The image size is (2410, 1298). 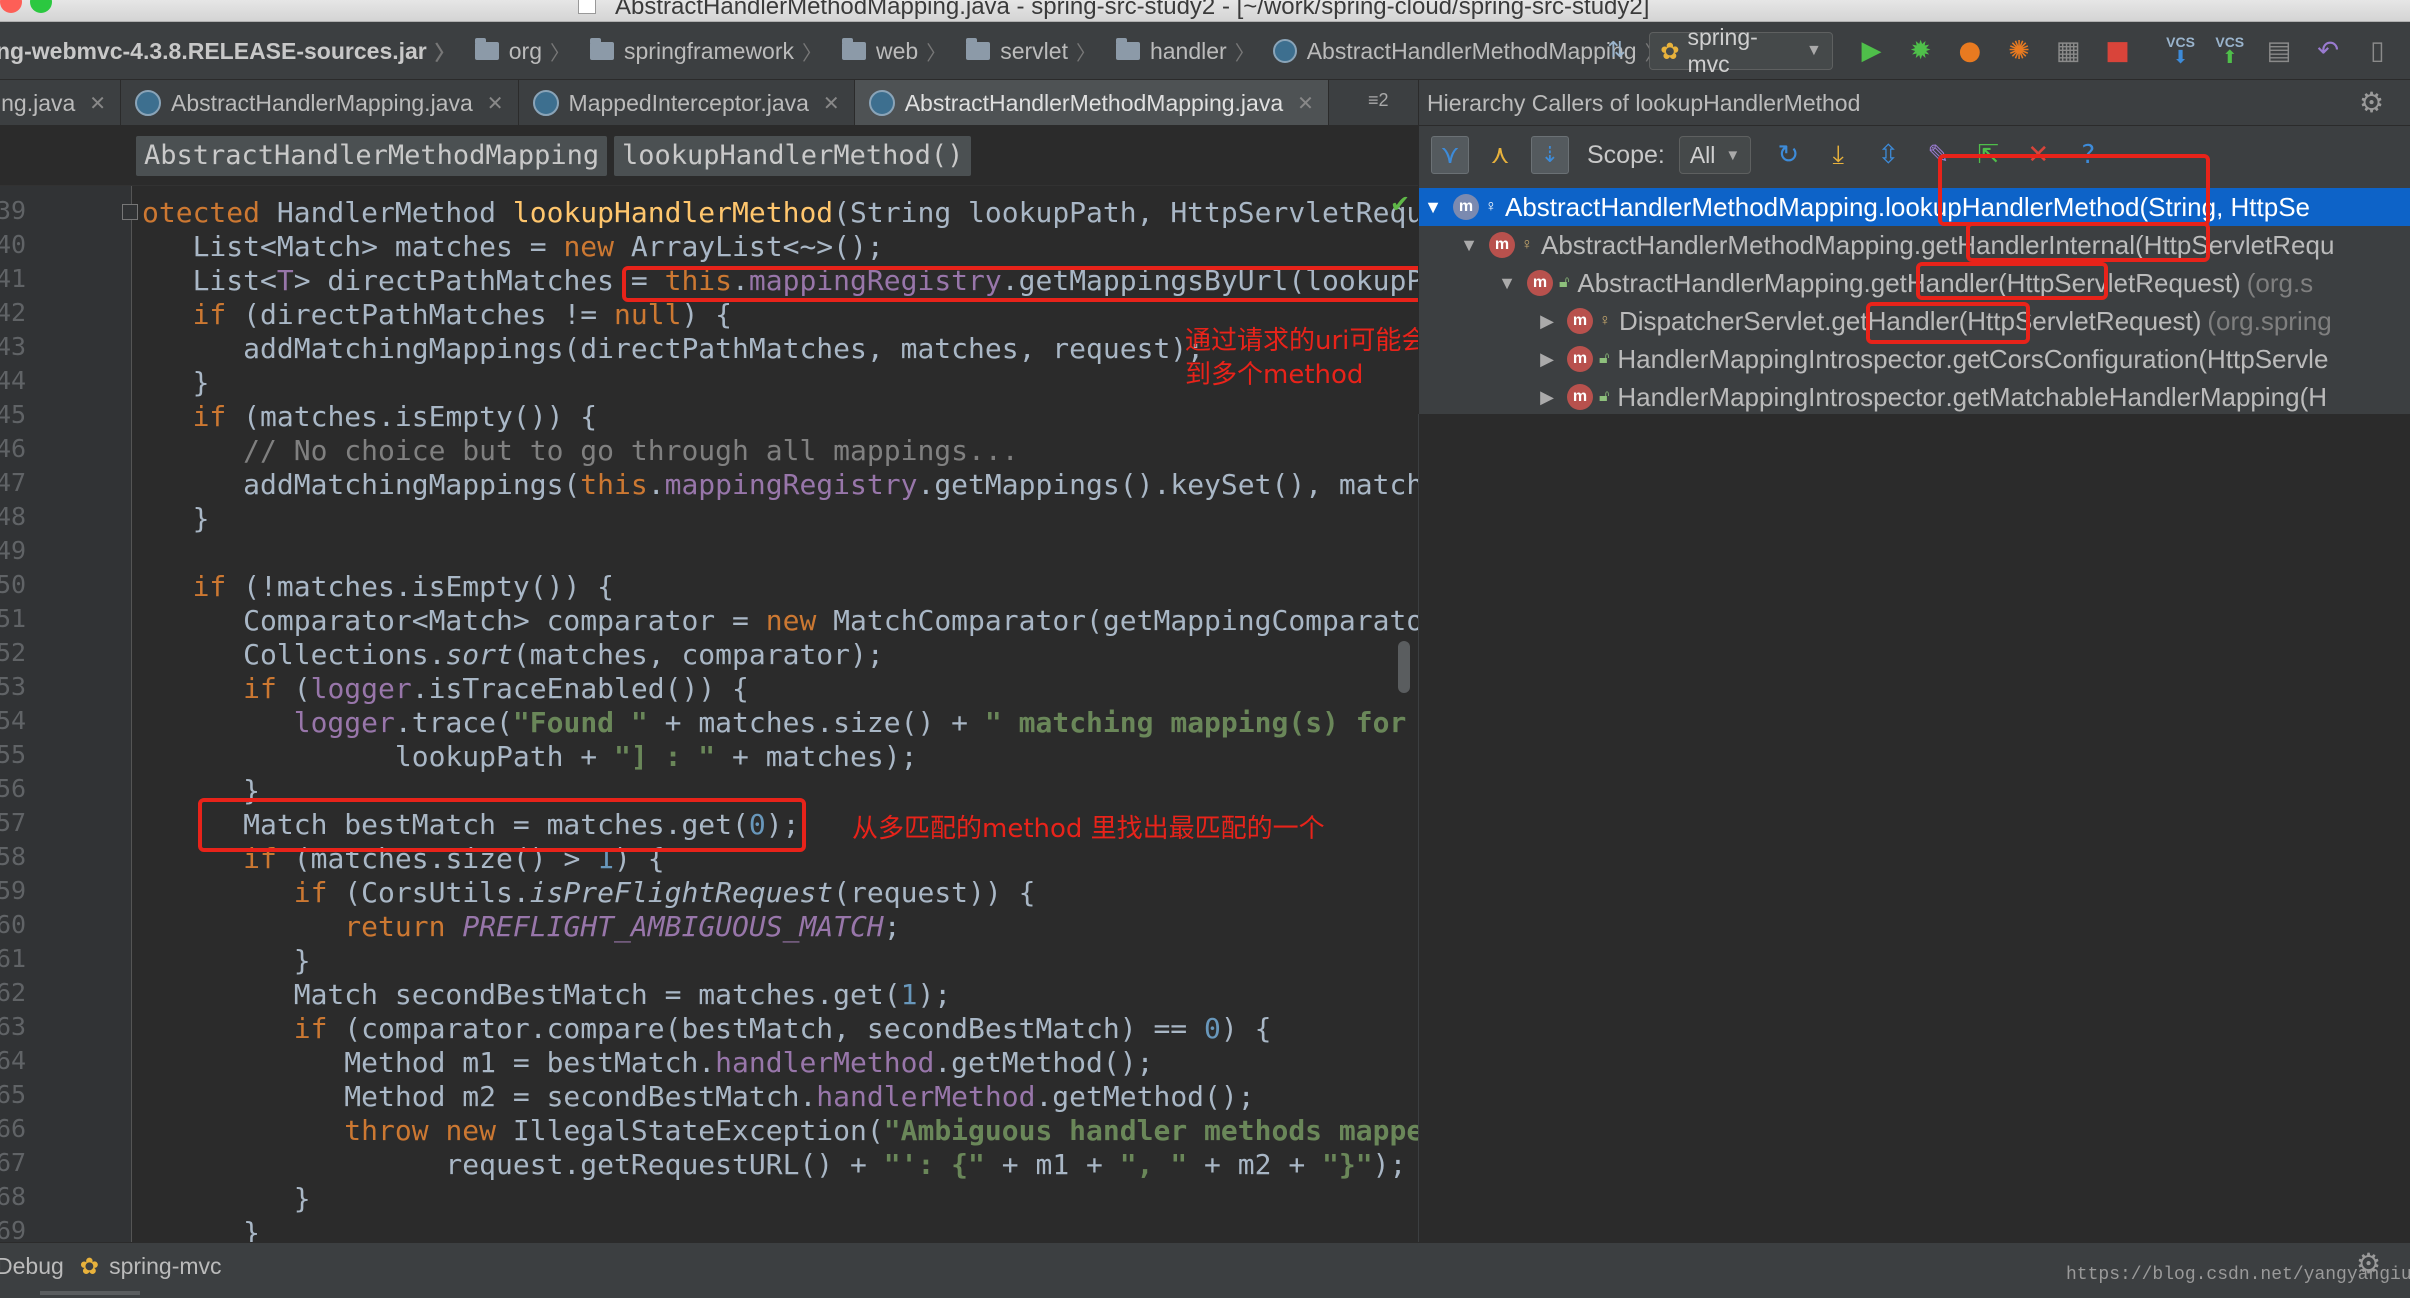 What do you see at coordinates (1888, 155) in the screenshot?
I see `expand-all-icon: ⇳` at bounding box center [1888, 155].